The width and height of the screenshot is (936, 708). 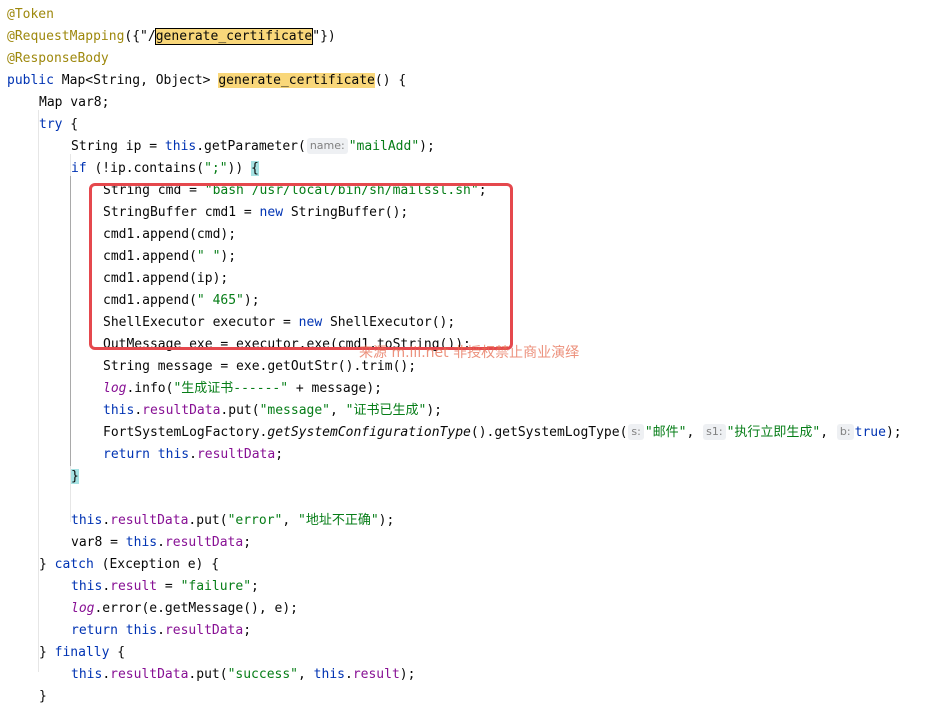 I want to click on keyword-token: if, so click(x=79, y=168).